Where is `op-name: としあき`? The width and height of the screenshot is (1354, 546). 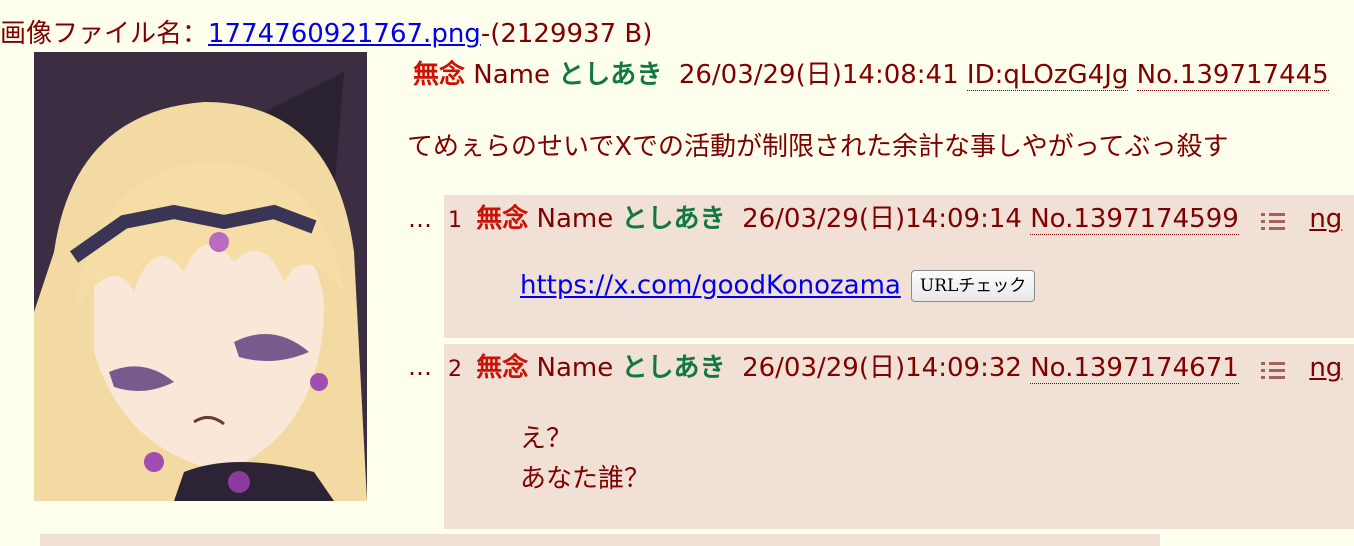
op-name: としあき is located at coordinates (610, 75).